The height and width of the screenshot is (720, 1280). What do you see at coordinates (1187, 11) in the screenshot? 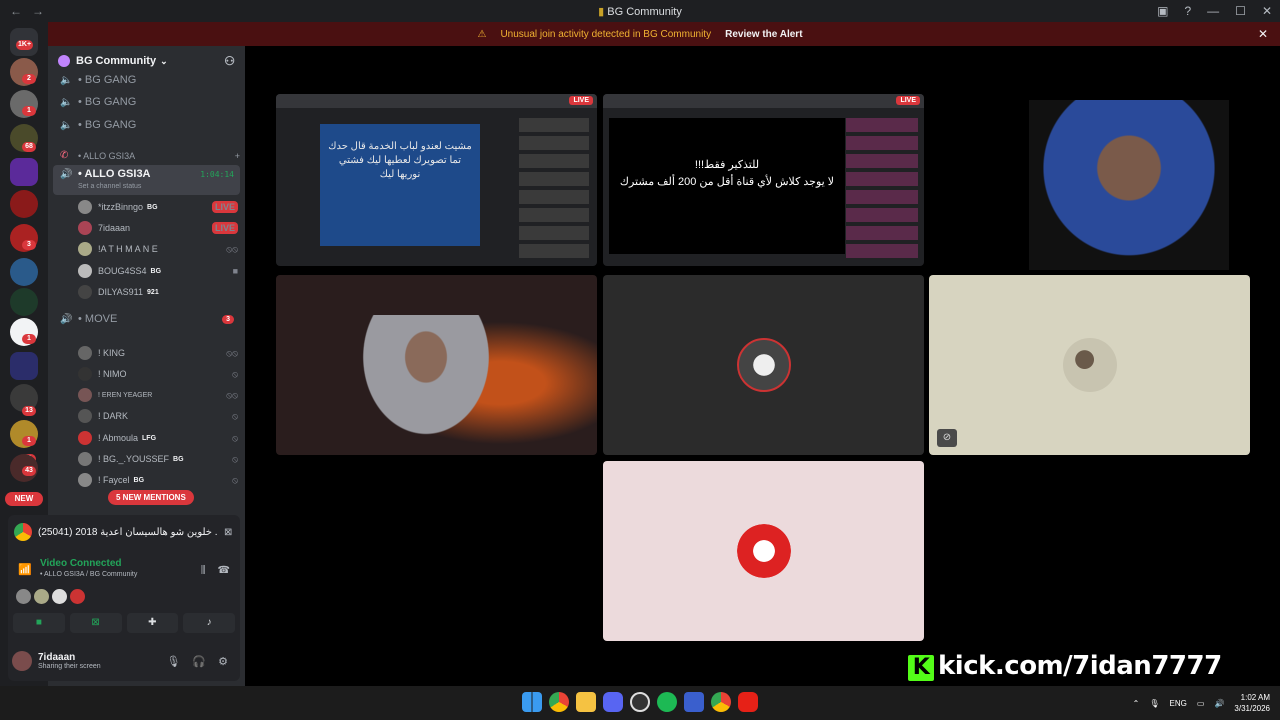
I see `help-icon: ?` at bounding box center [1187, 11].